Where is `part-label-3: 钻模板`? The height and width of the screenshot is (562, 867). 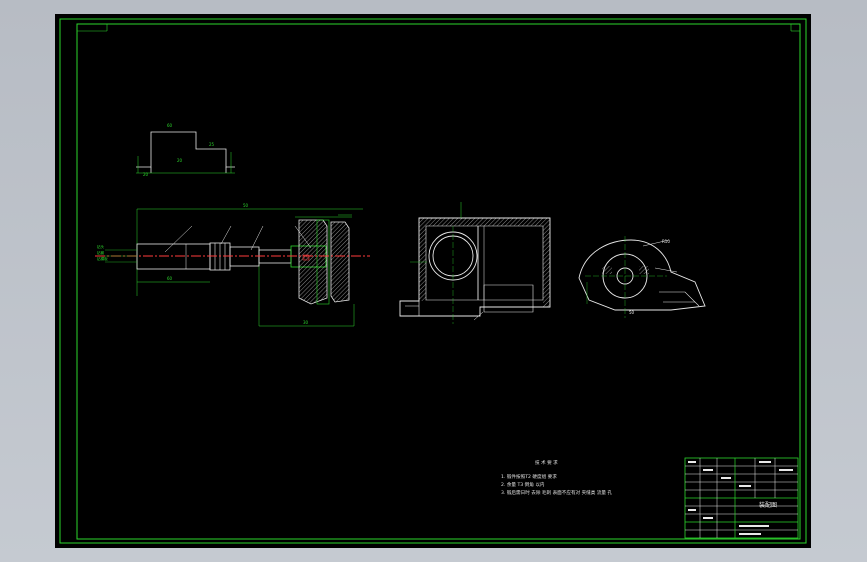
part-label-3: 钻模板 is located at coordinates (102, 259).